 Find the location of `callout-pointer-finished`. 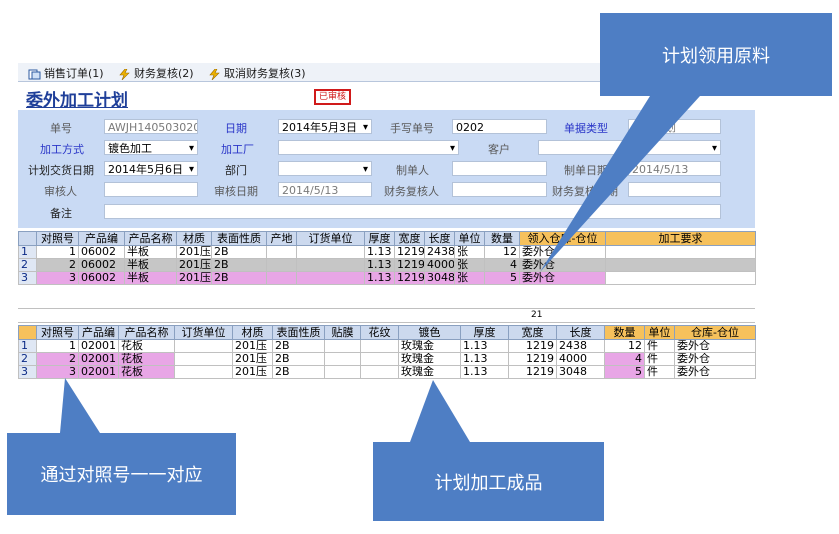

callout-pointer-finished is located at coordinates (440, 411).